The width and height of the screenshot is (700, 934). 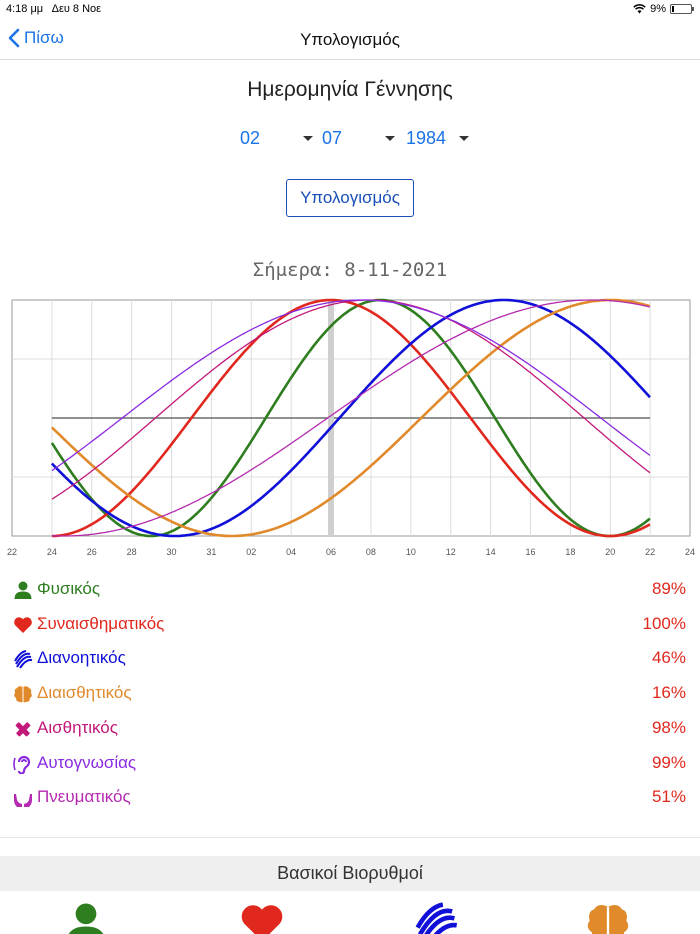 What do you see at coordinates (211, 552) in the screenshot?
I see `chart-x-tick-label: 31` at bounding box center [211, 552].